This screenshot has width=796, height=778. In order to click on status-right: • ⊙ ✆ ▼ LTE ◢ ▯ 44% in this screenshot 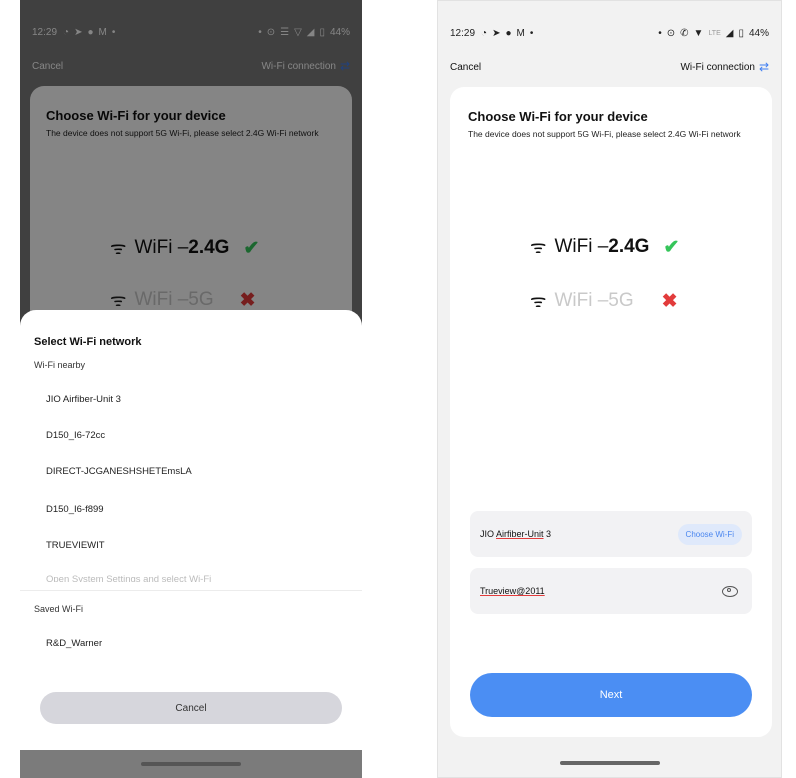, I will do `click(713, 33)`.